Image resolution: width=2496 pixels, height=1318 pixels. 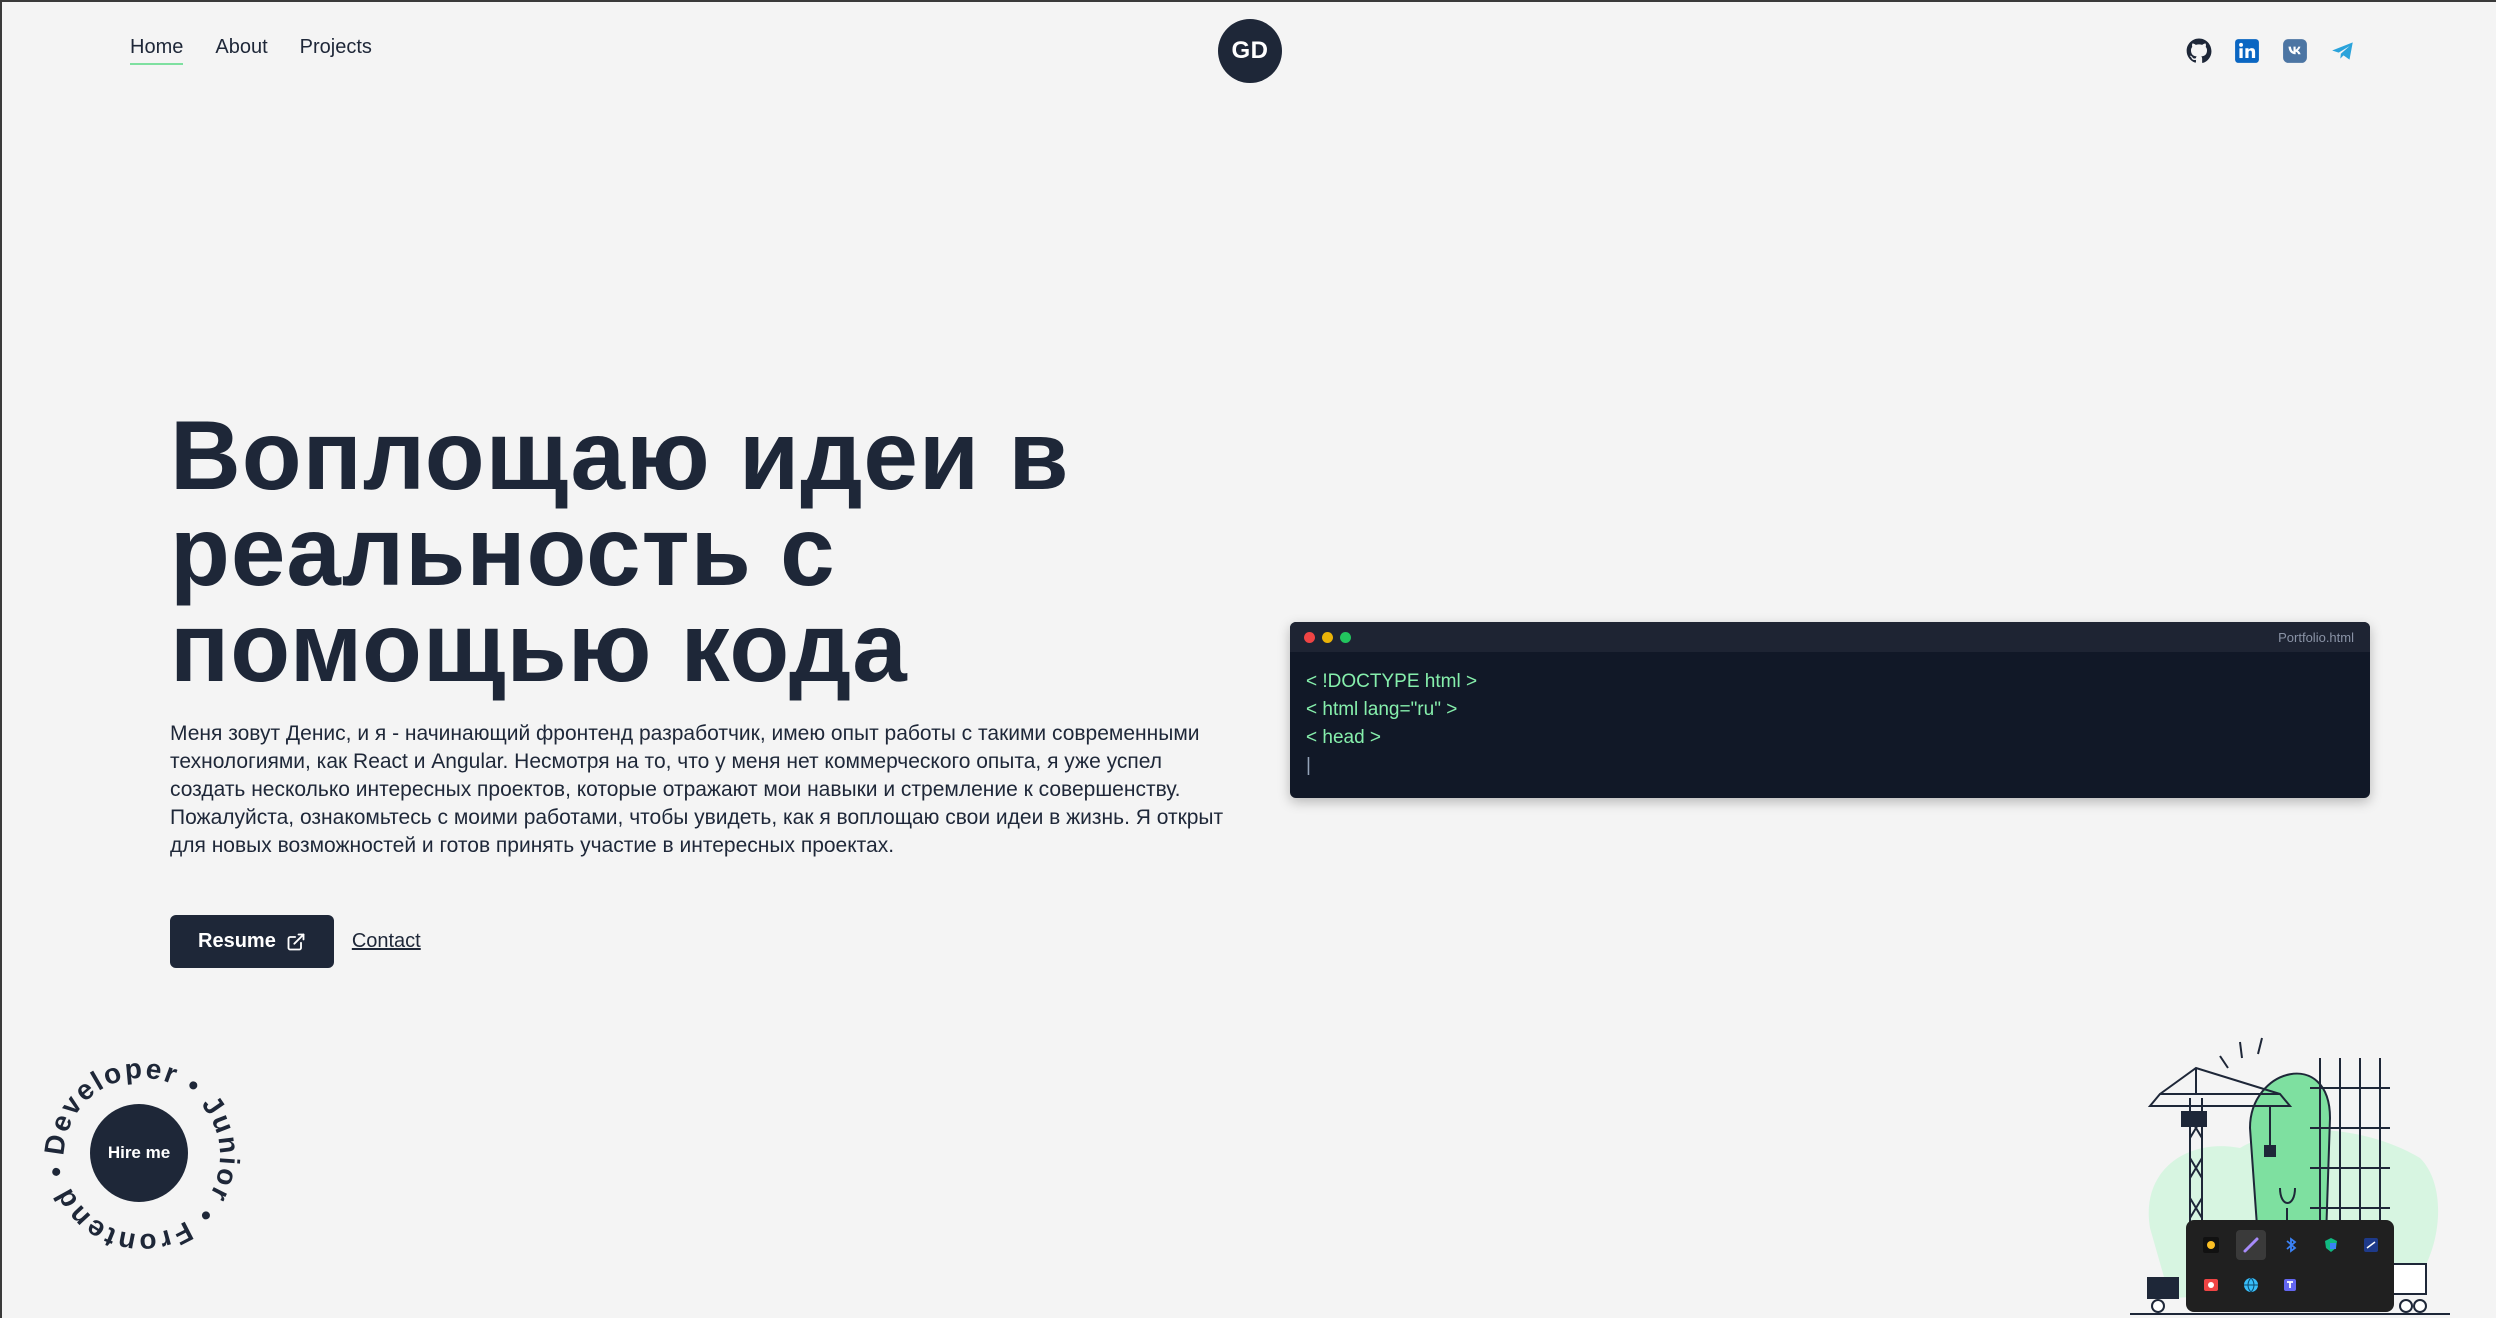 I want to click on system-tray-popup, so click(x=2290, y=1266).